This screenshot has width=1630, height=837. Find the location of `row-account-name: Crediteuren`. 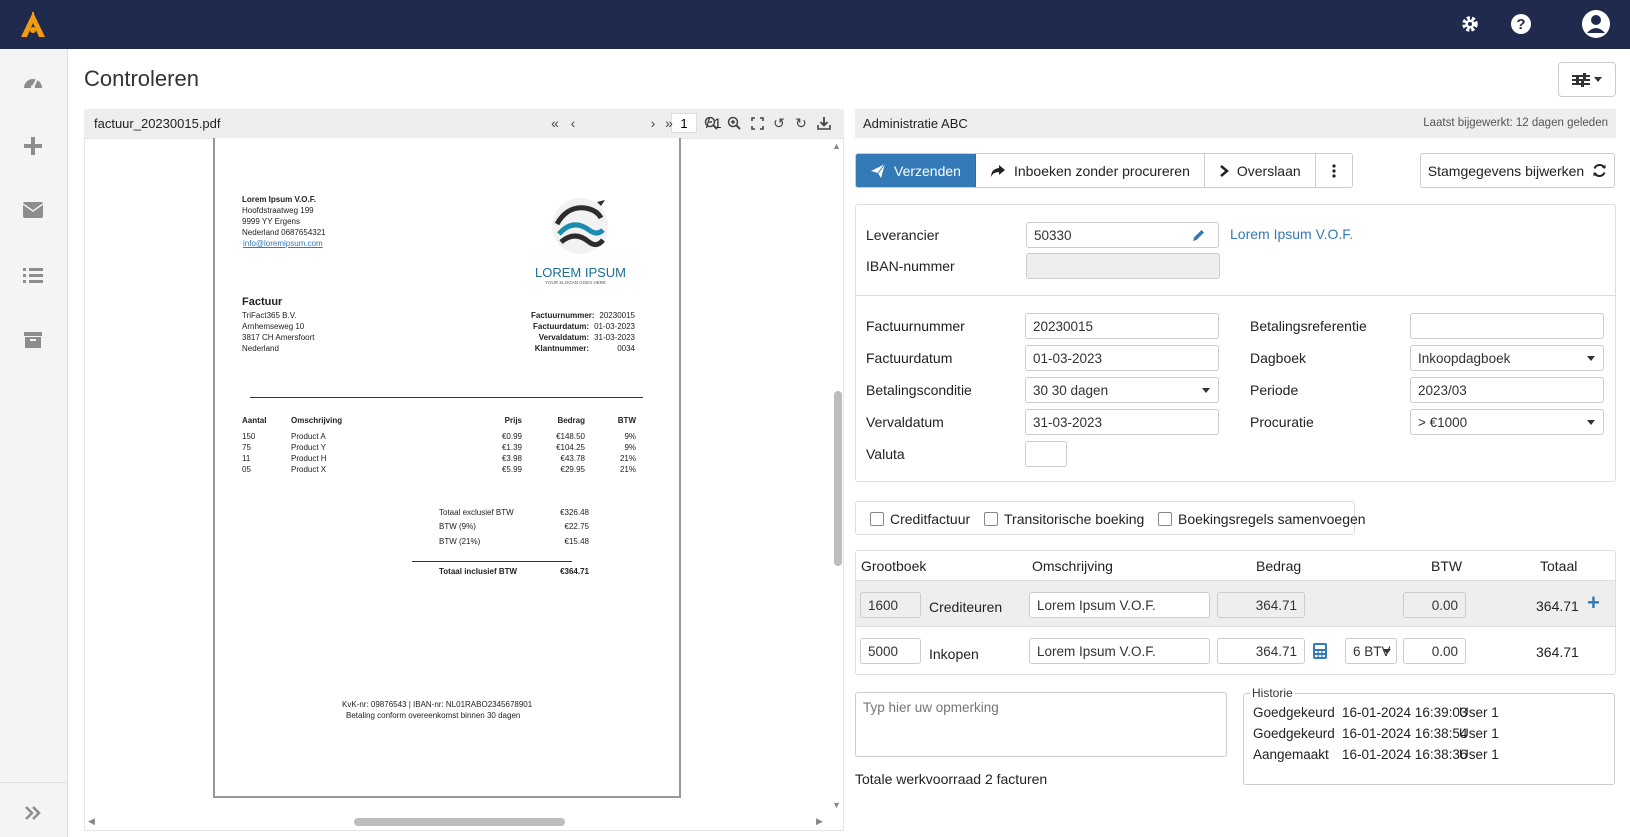

row-account-name: Crediteuren is located at coordinates (966, 607).